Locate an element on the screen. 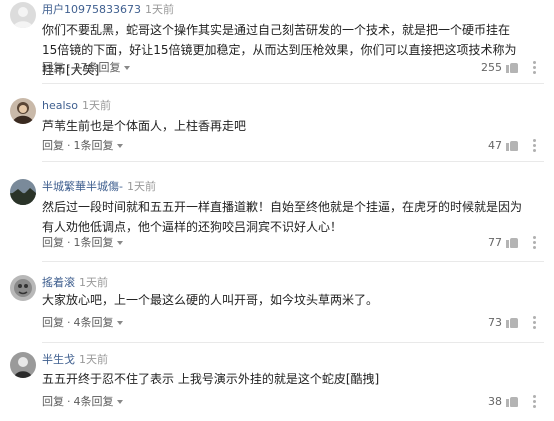 The height and width of the screenshot is (421, 554). comment-header: 半生戈 1天前 is located at coordinates (75, 360).